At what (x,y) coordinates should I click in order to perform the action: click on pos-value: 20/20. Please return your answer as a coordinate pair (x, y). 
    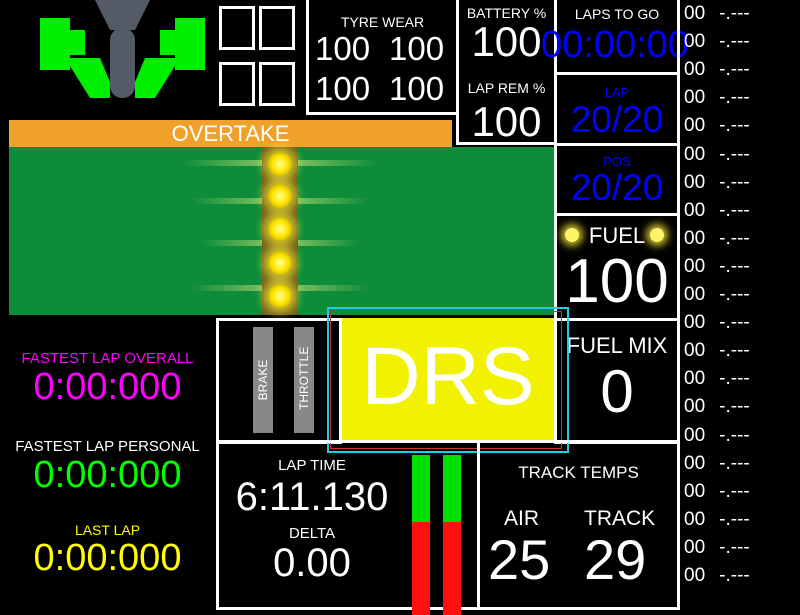
    Looking at the image, I should click on (617, 187).